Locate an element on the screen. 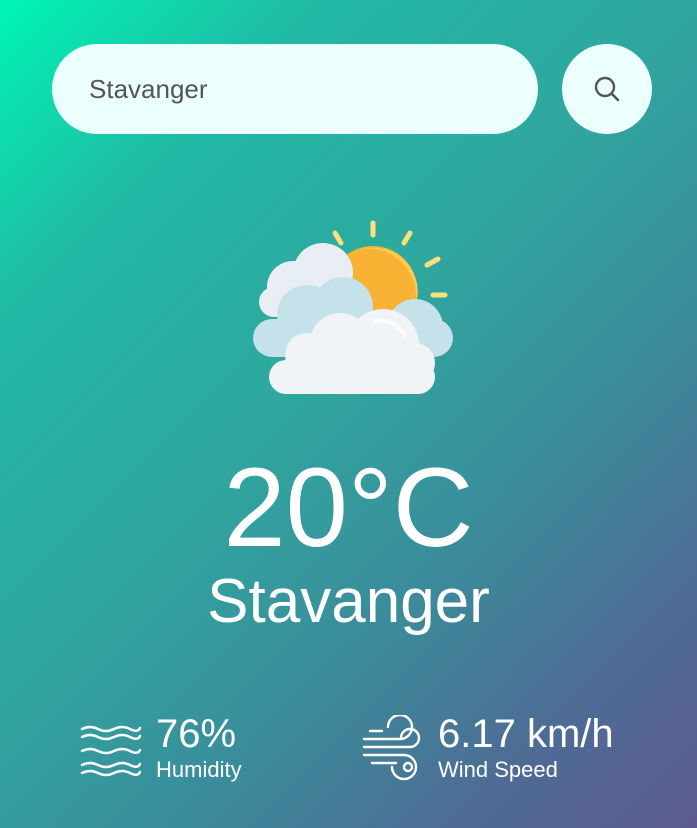 The image size is (697, 828). humidity-text: 76% Humidity is located at coordinates (199, 748).